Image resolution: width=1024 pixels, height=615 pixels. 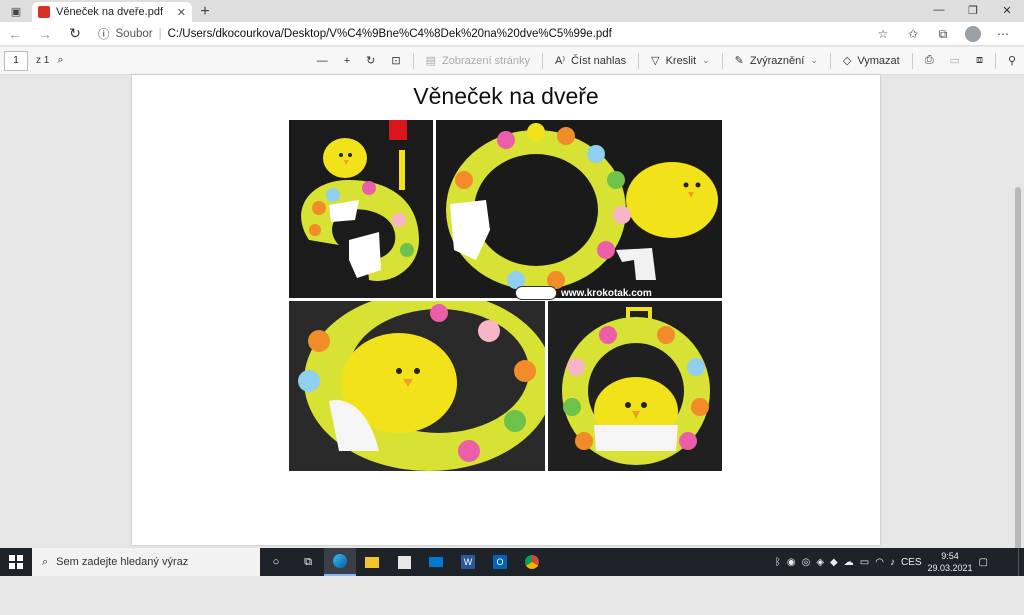 I want to click on browser-title-bar: ▣ Věneček na dveře.pdf ✕ + — ❐ ✕, so click(x=512, y=11).